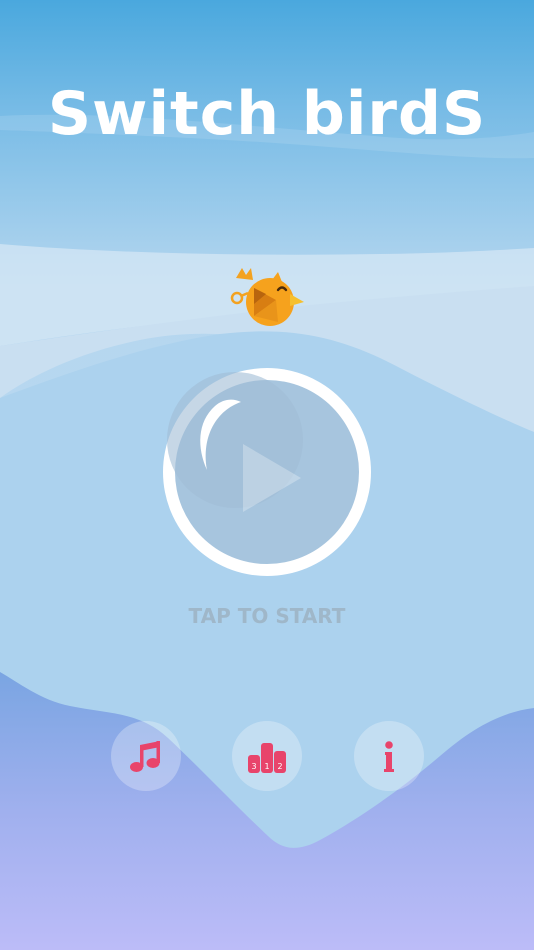  Describe the element at coordinates (253, 766) in the screenshot. I see `podium-place-third: 3` at that location.